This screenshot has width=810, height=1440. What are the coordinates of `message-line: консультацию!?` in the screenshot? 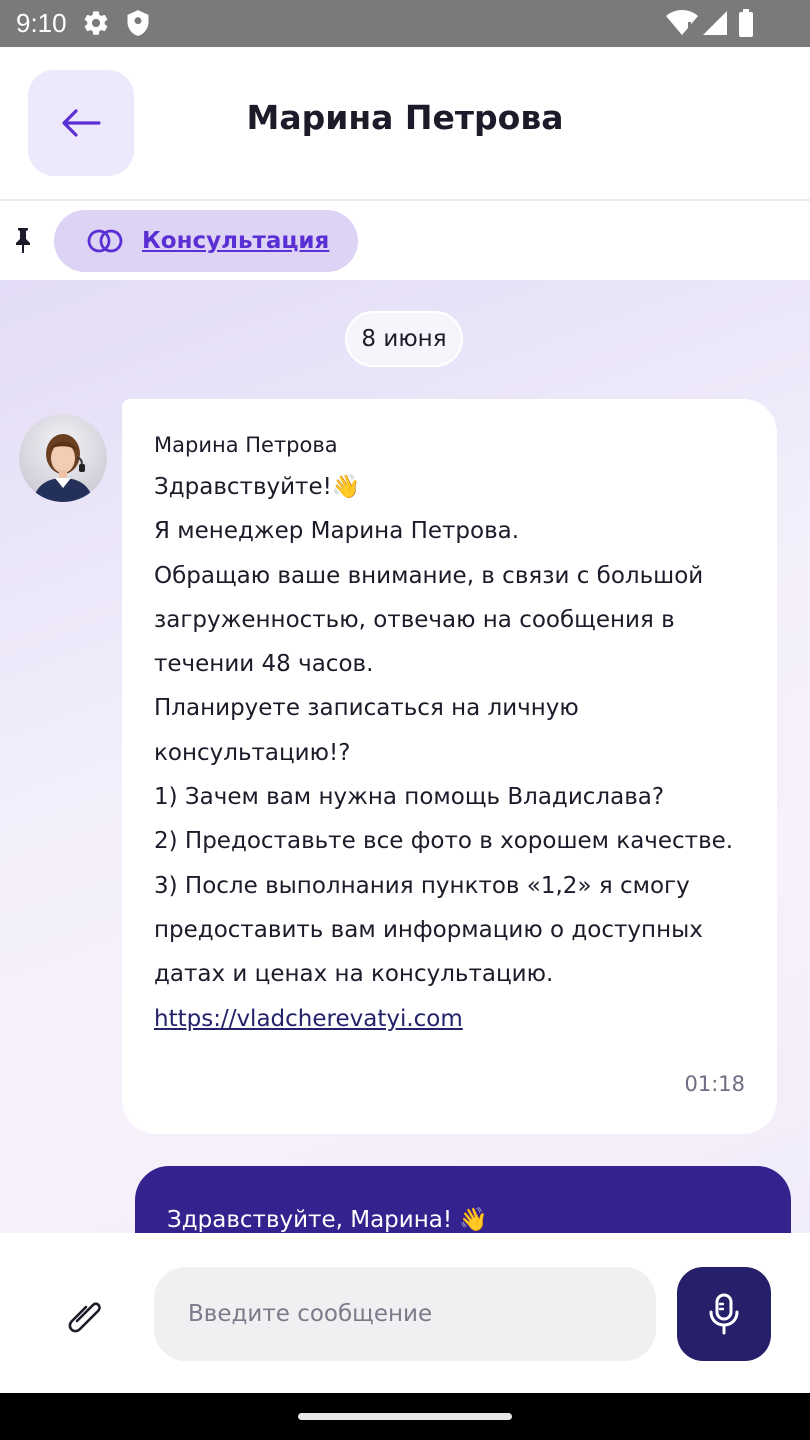 It's located at (252, 752).